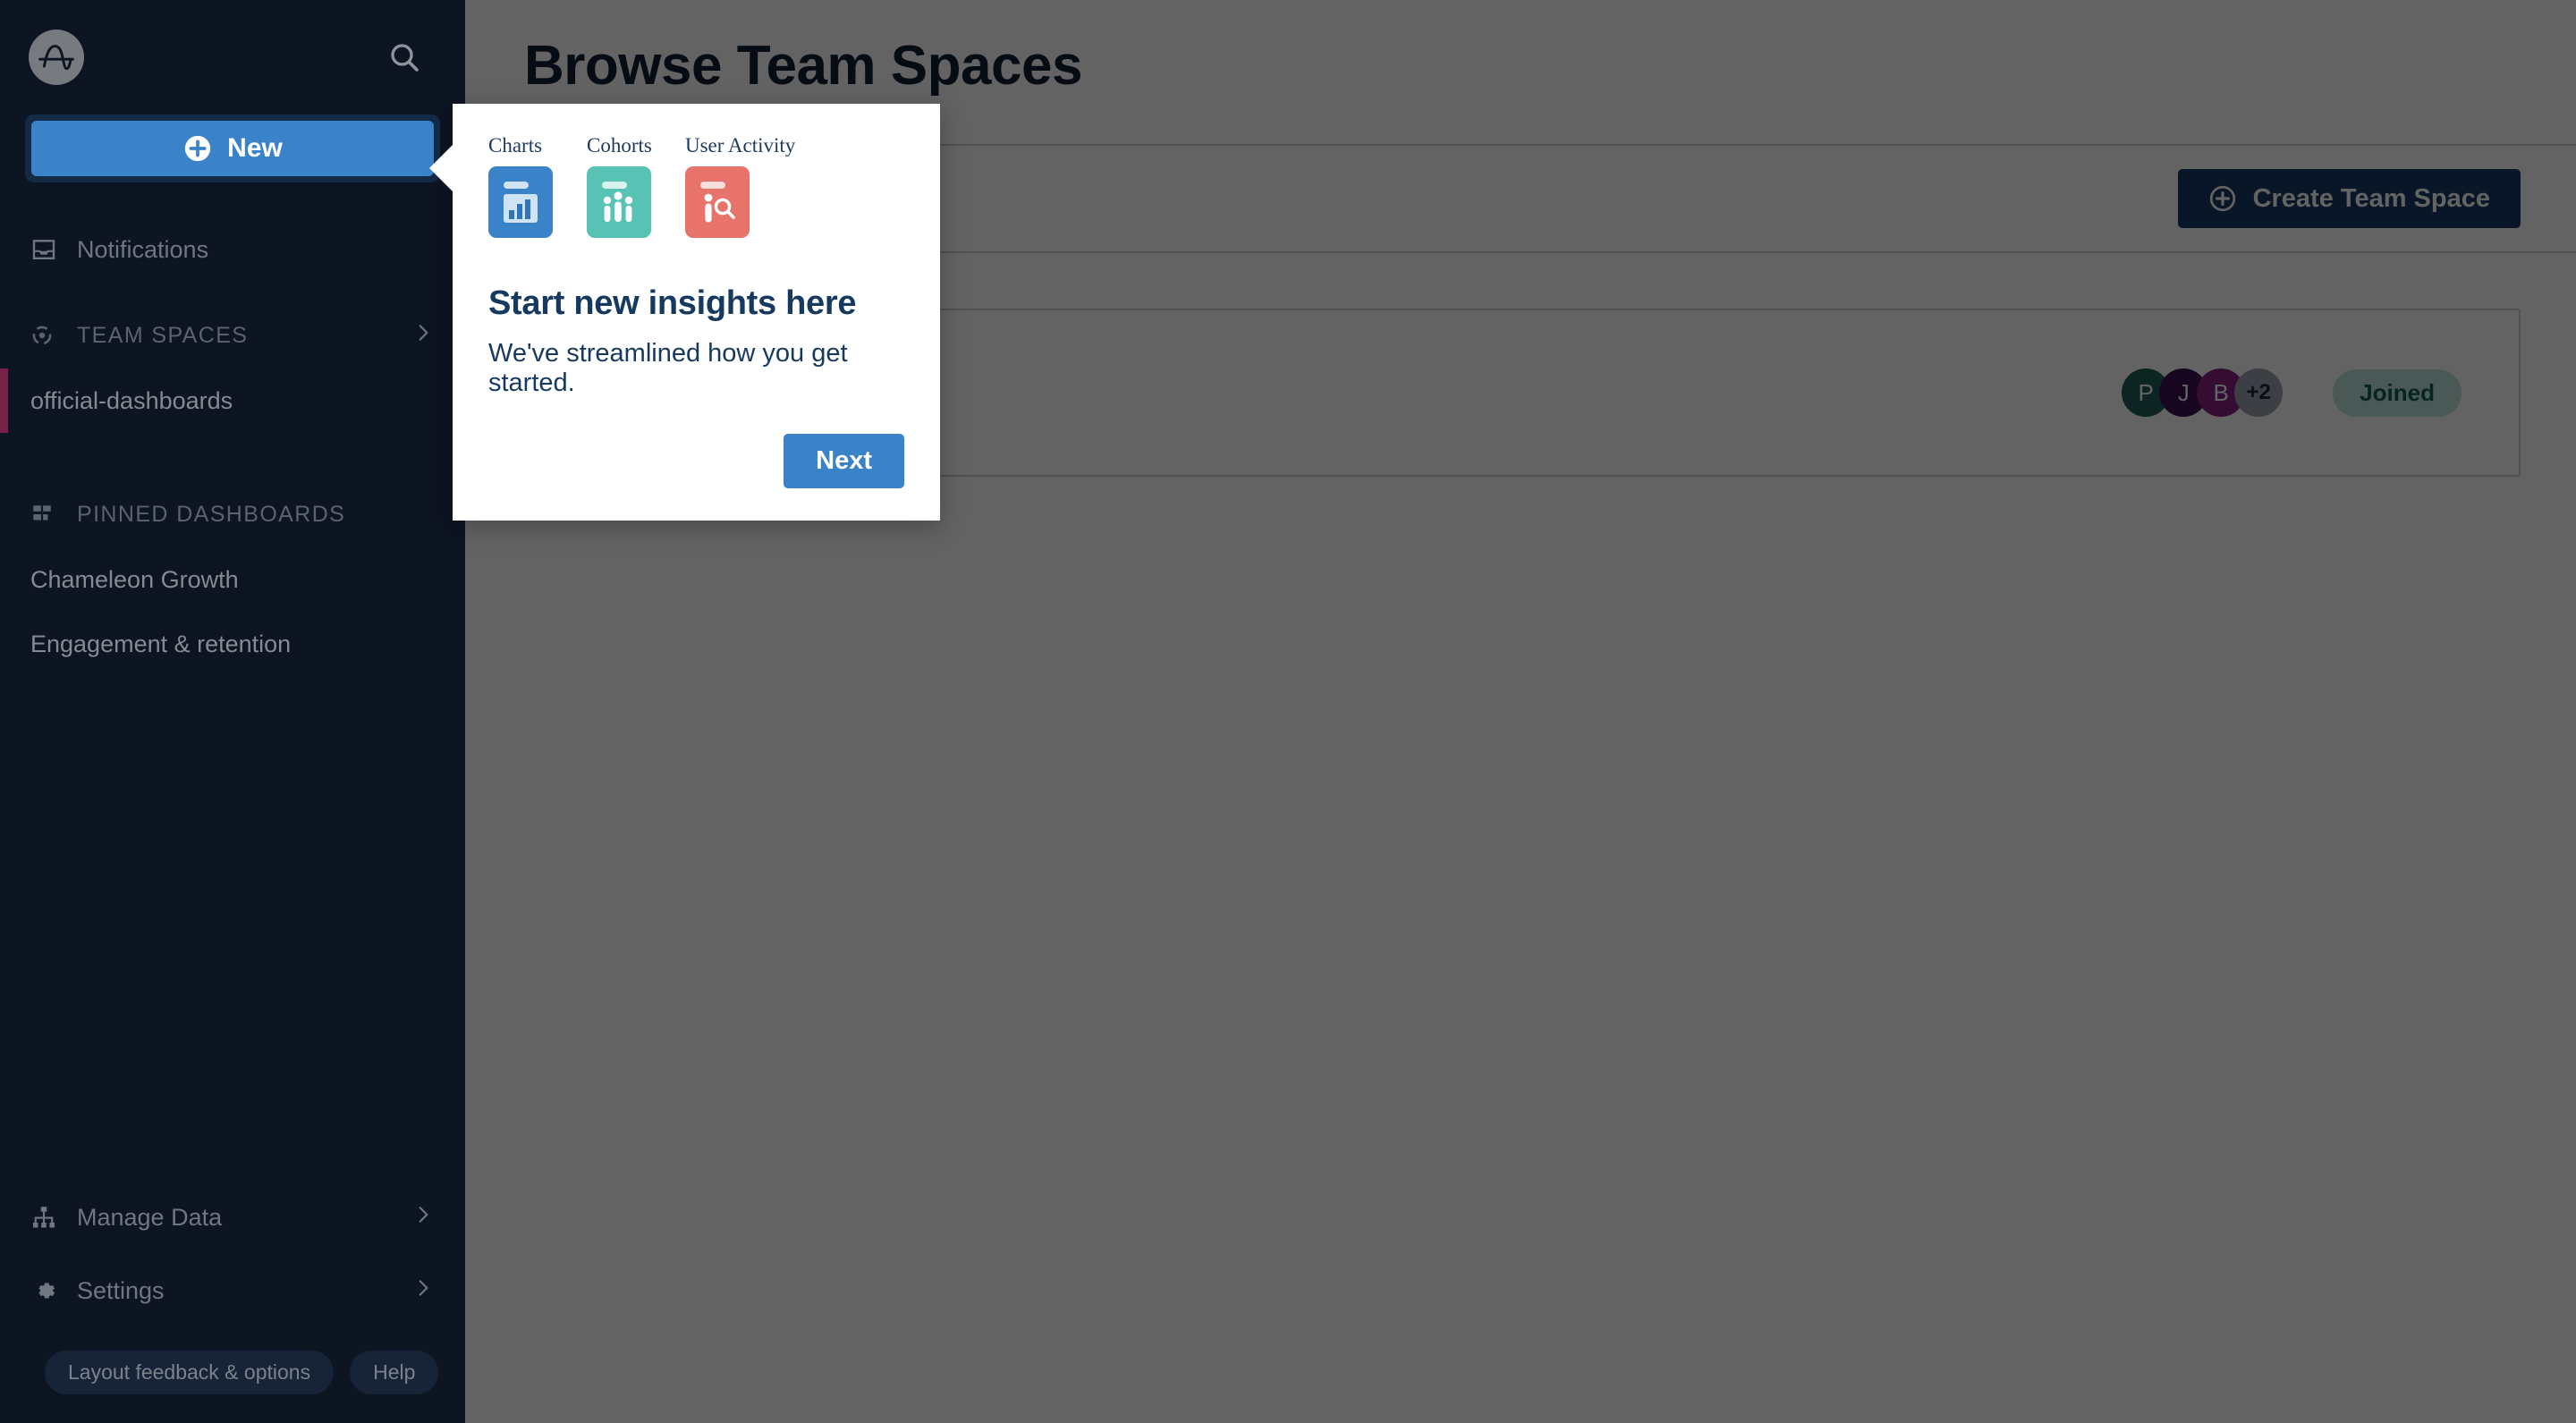  I want to click on popover-tile-cohorts: Cohorts, so click(621, 186).